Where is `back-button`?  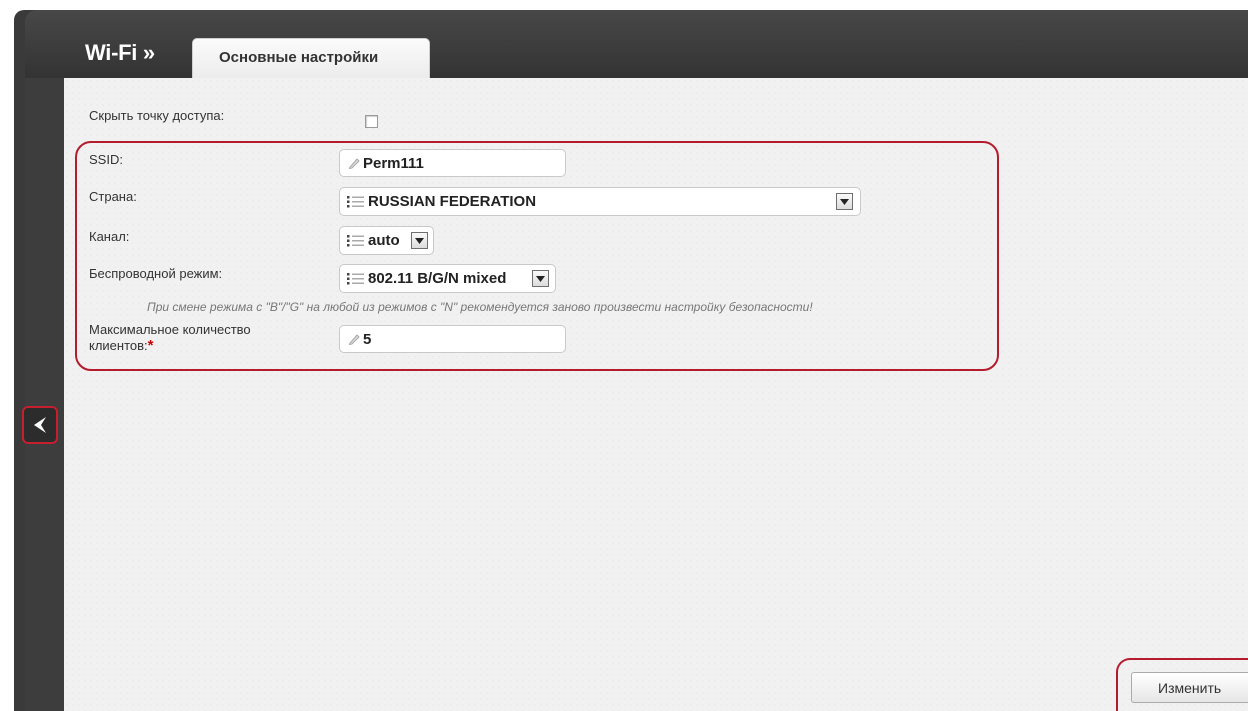
back-button is located at coordinates (40, 425).